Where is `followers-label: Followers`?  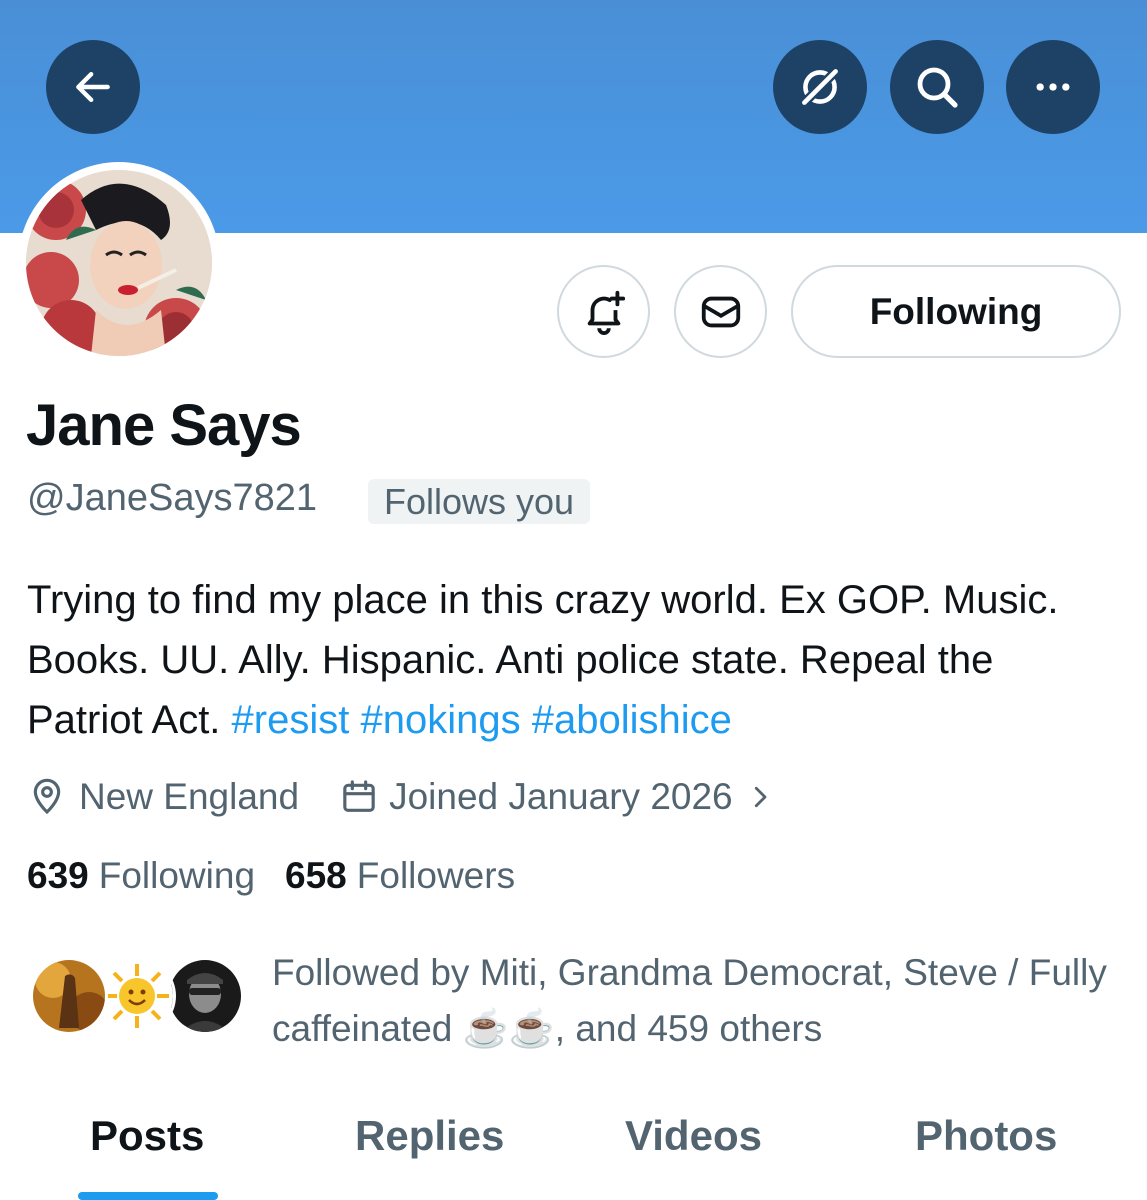 followers-label: Followers is located at coordinates (436, 875).